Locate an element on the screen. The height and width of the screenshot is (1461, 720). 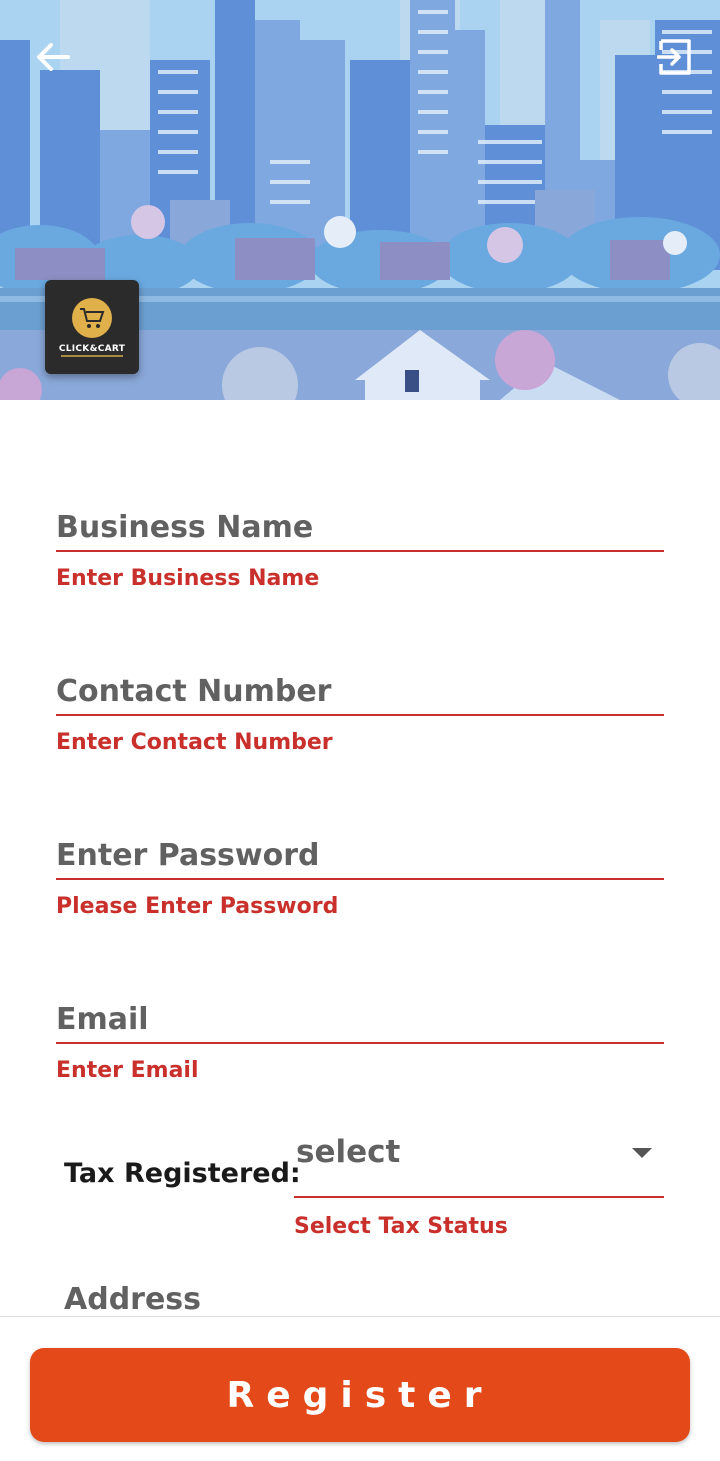
email-field: Enter Email is located at coordinates (360, 1004).